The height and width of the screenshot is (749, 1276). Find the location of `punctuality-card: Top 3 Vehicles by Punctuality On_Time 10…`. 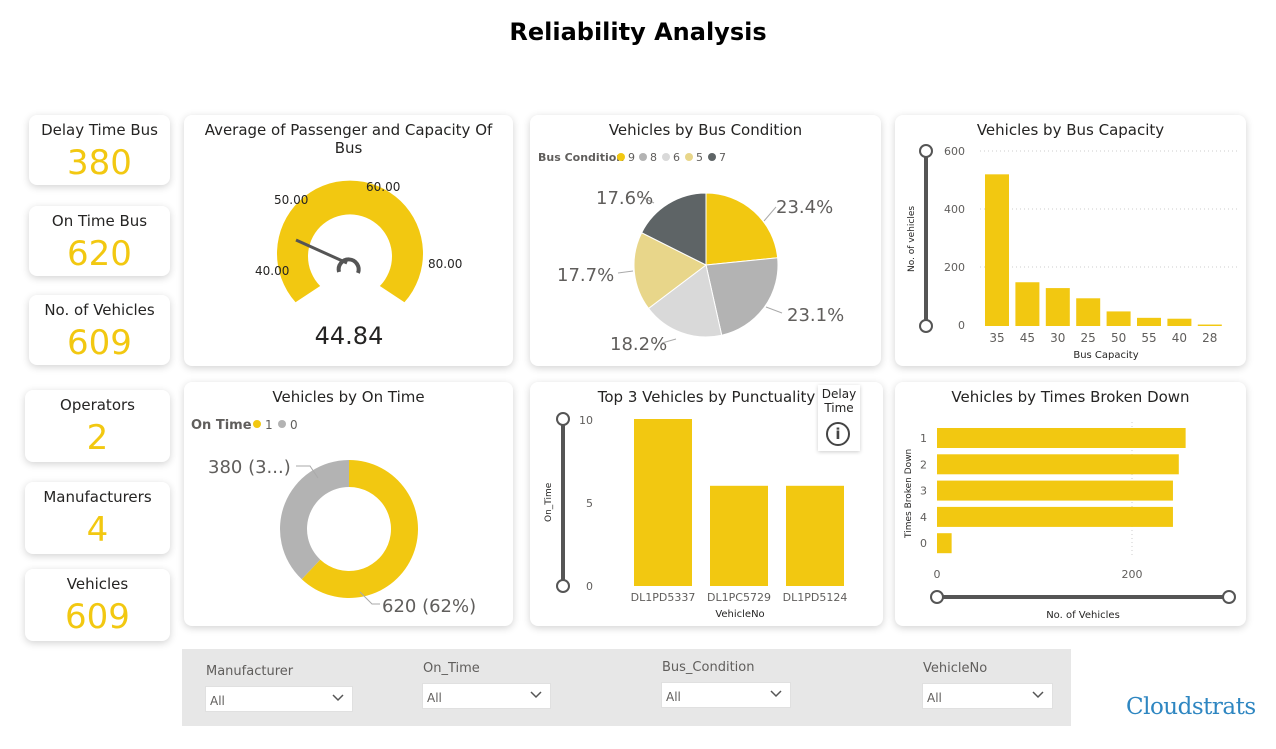

punctuality-card: Top 3 Vehicles by Punctuality On_Time 10… is located at coordinates (706, 504).